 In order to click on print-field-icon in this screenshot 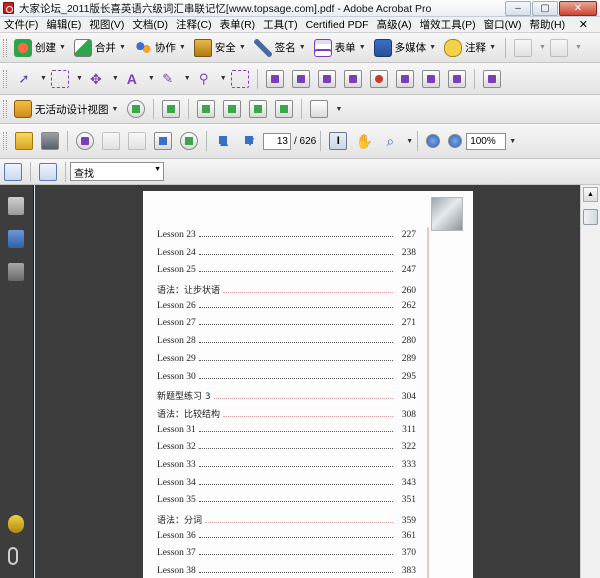, I will do `click(404, 78)`.